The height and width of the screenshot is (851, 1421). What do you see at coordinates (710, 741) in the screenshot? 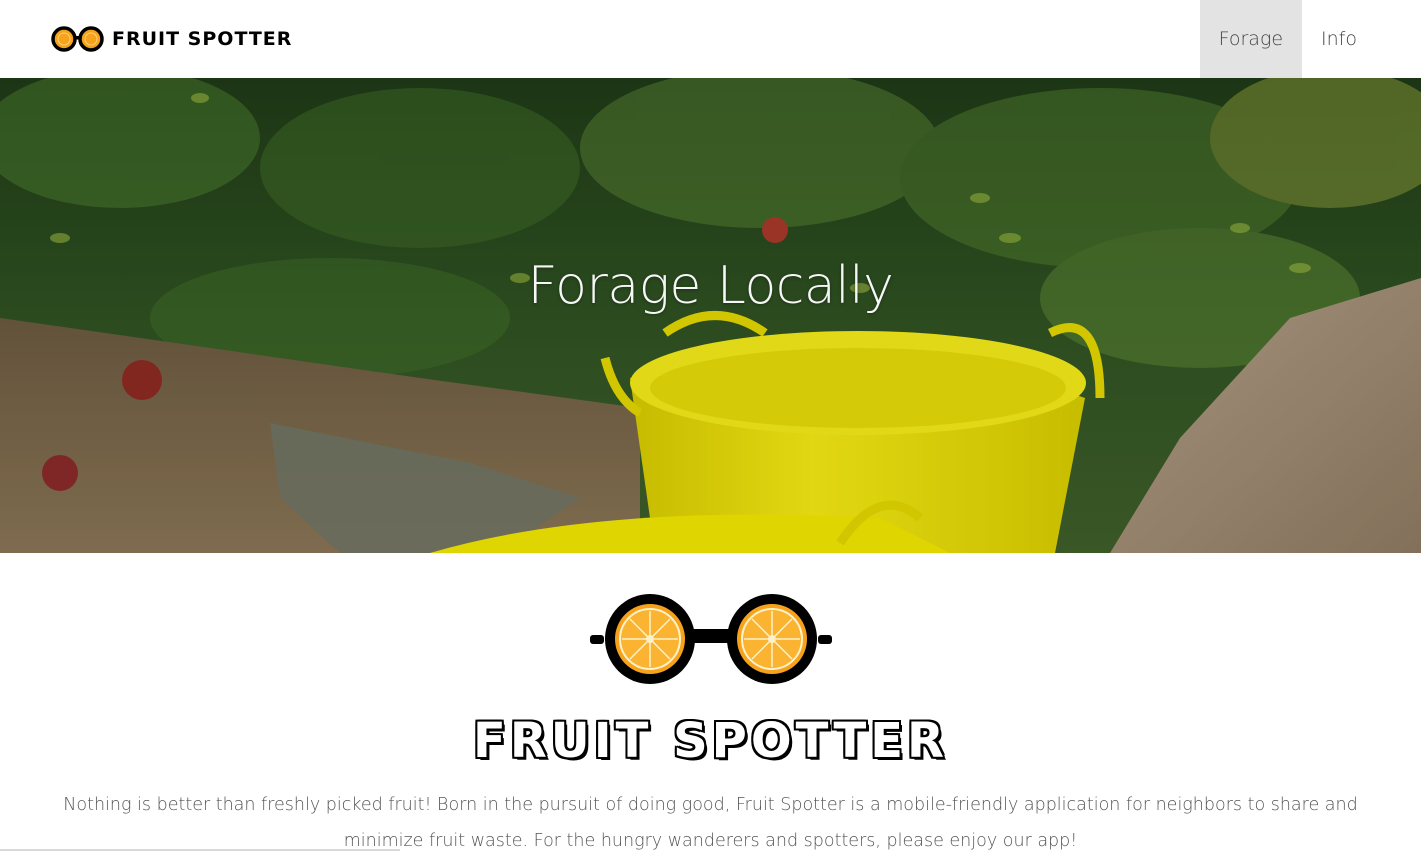
I see `logo-title: FRUIT SPOTTER` at bounding box center [710, 741].